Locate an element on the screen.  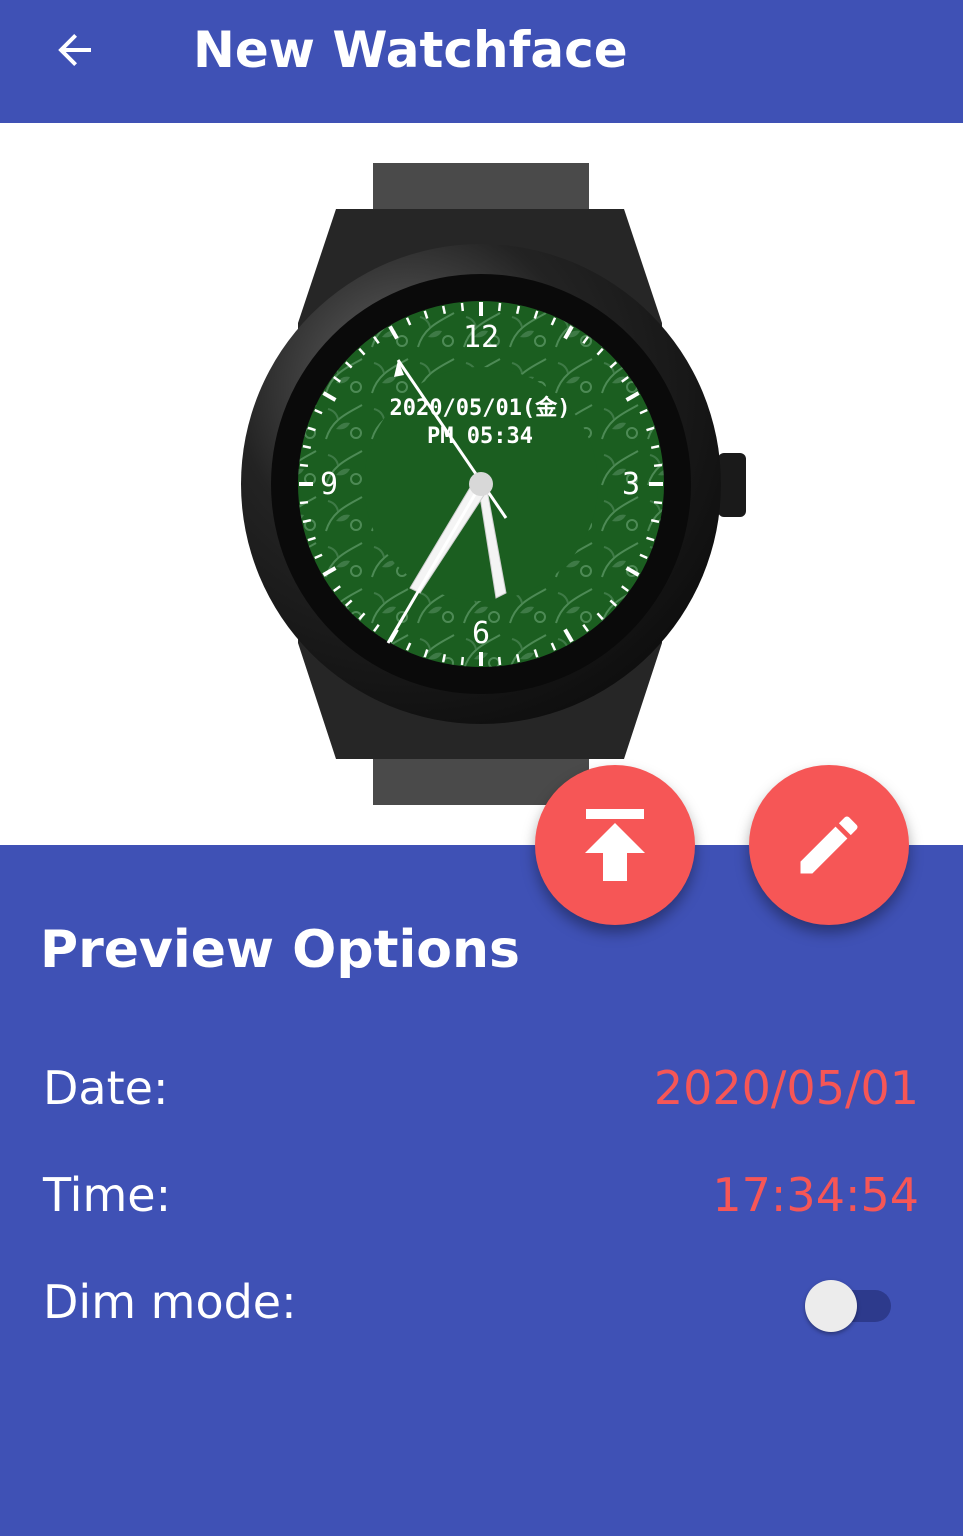
arrow-back-icon is located at coordinates (74, 50).